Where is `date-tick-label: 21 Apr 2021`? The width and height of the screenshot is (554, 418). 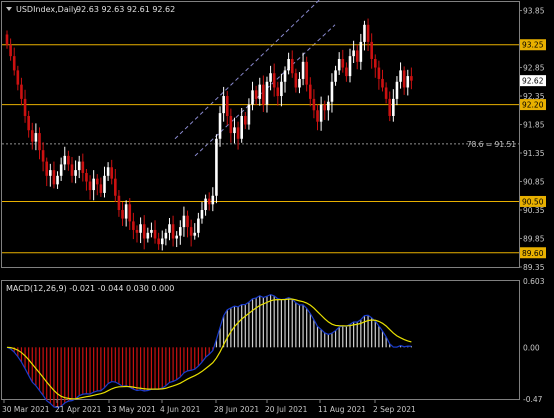
date-tick-label: 21 Apr 2021 is located at coordinates (78, 409).